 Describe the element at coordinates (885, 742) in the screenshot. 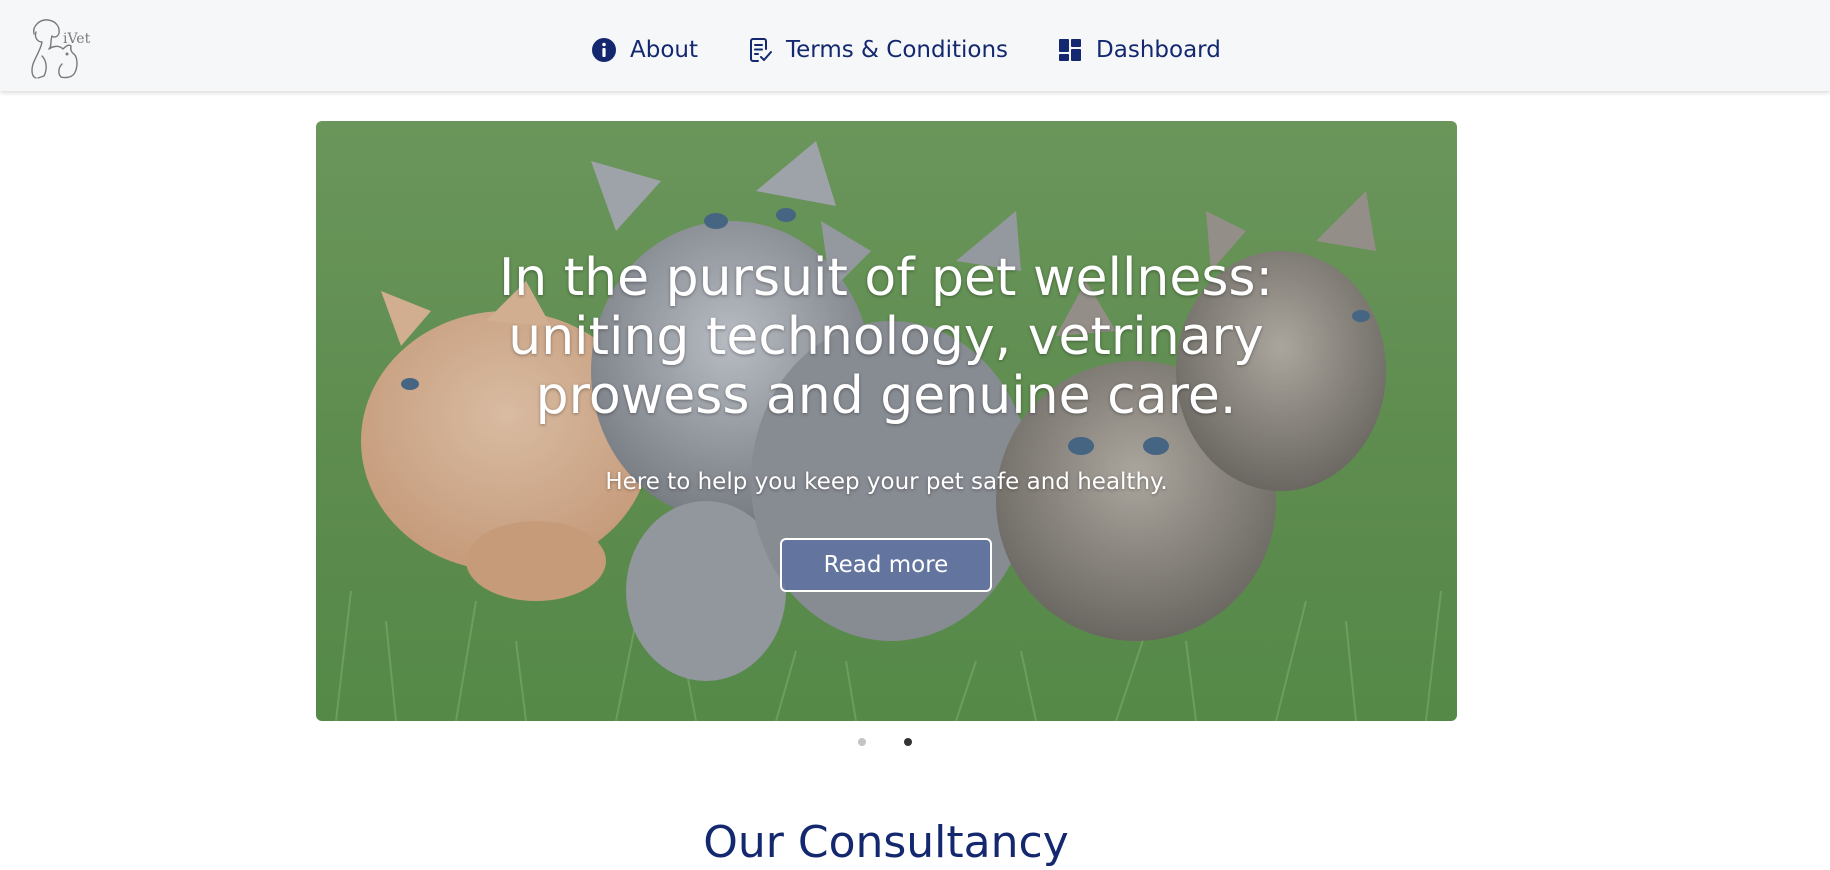

I see `carousel-indicators` at that location.